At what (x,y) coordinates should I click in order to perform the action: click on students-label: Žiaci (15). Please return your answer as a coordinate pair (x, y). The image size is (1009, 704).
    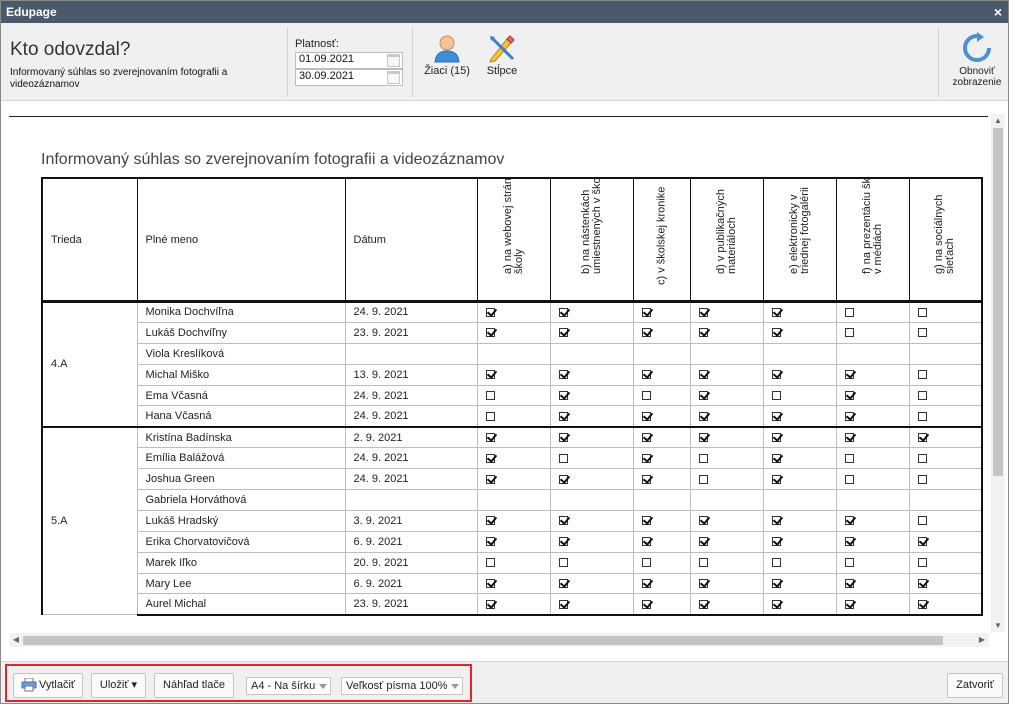
    Looking at the image, I should click on (447, 71).